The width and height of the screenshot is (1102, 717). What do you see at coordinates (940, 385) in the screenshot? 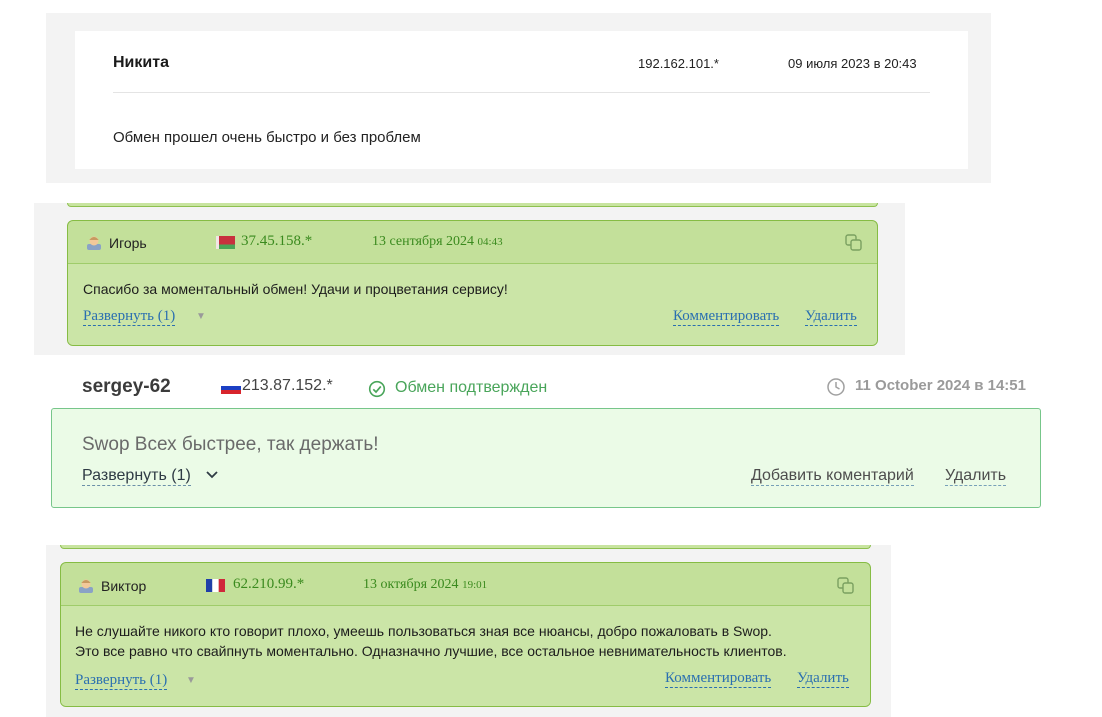
I see `review-date: 11 October 2024 в 14:51` at bounding box center [940, 385].